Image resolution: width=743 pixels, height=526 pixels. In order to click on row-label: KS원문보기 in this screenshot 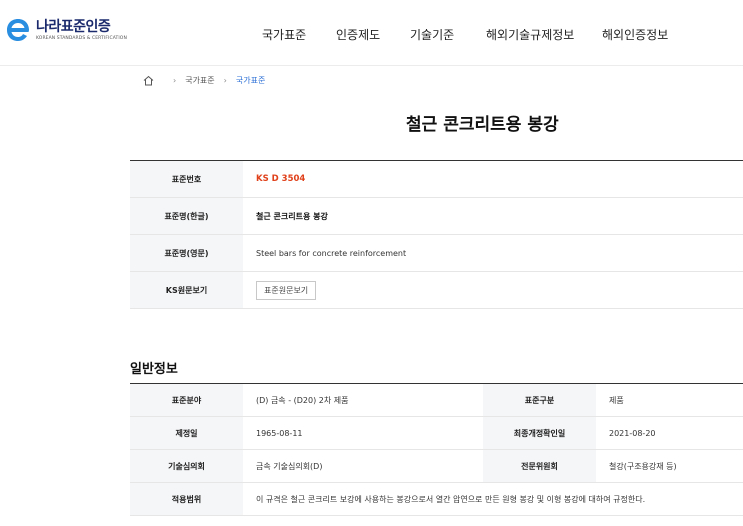, I will do `click(186, 290)`.